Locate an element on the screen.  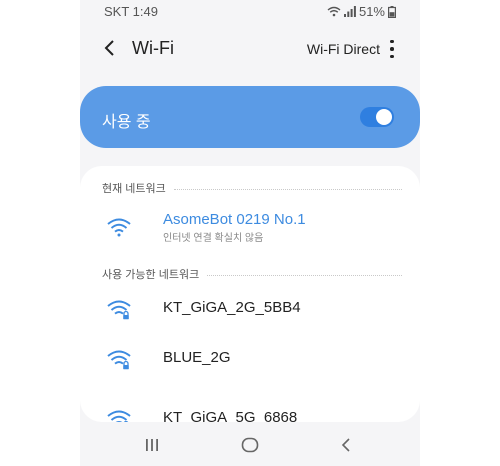
recent-apps-icon is located at coordinates (152, 445).